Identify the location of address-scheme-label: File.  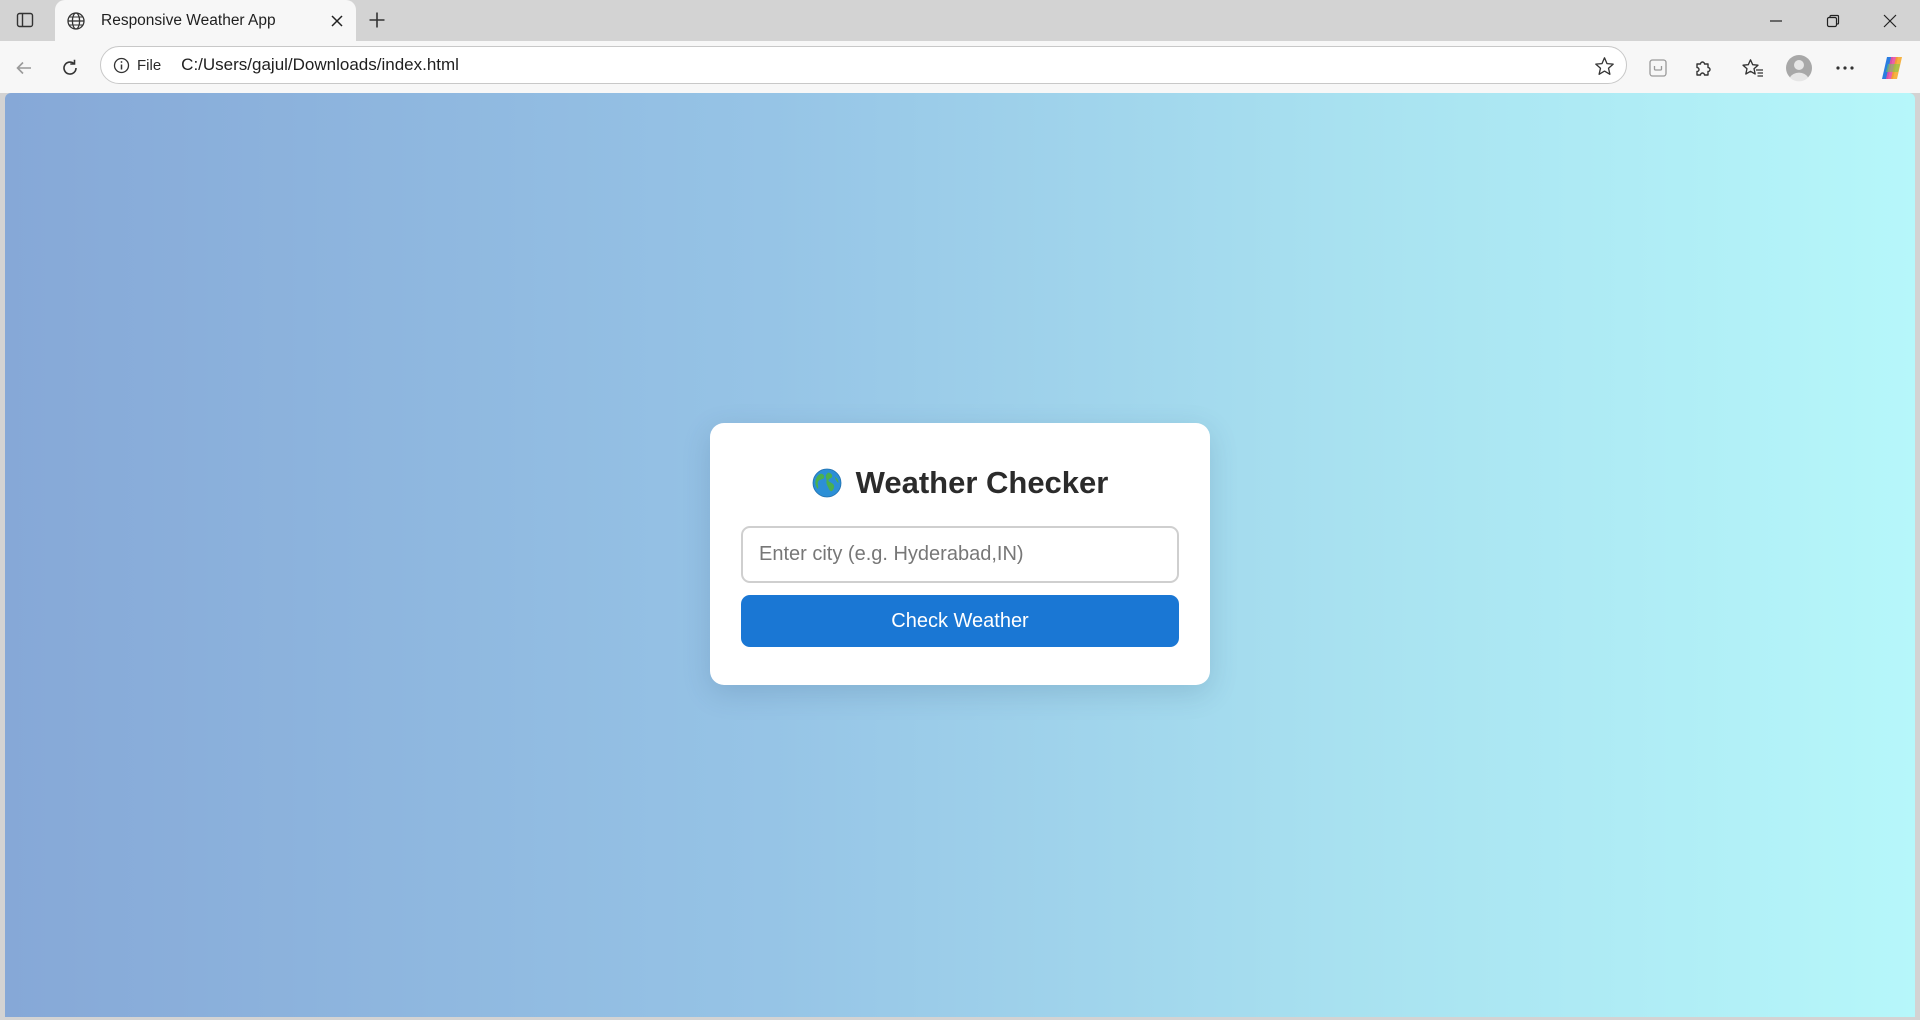
(149, 65).